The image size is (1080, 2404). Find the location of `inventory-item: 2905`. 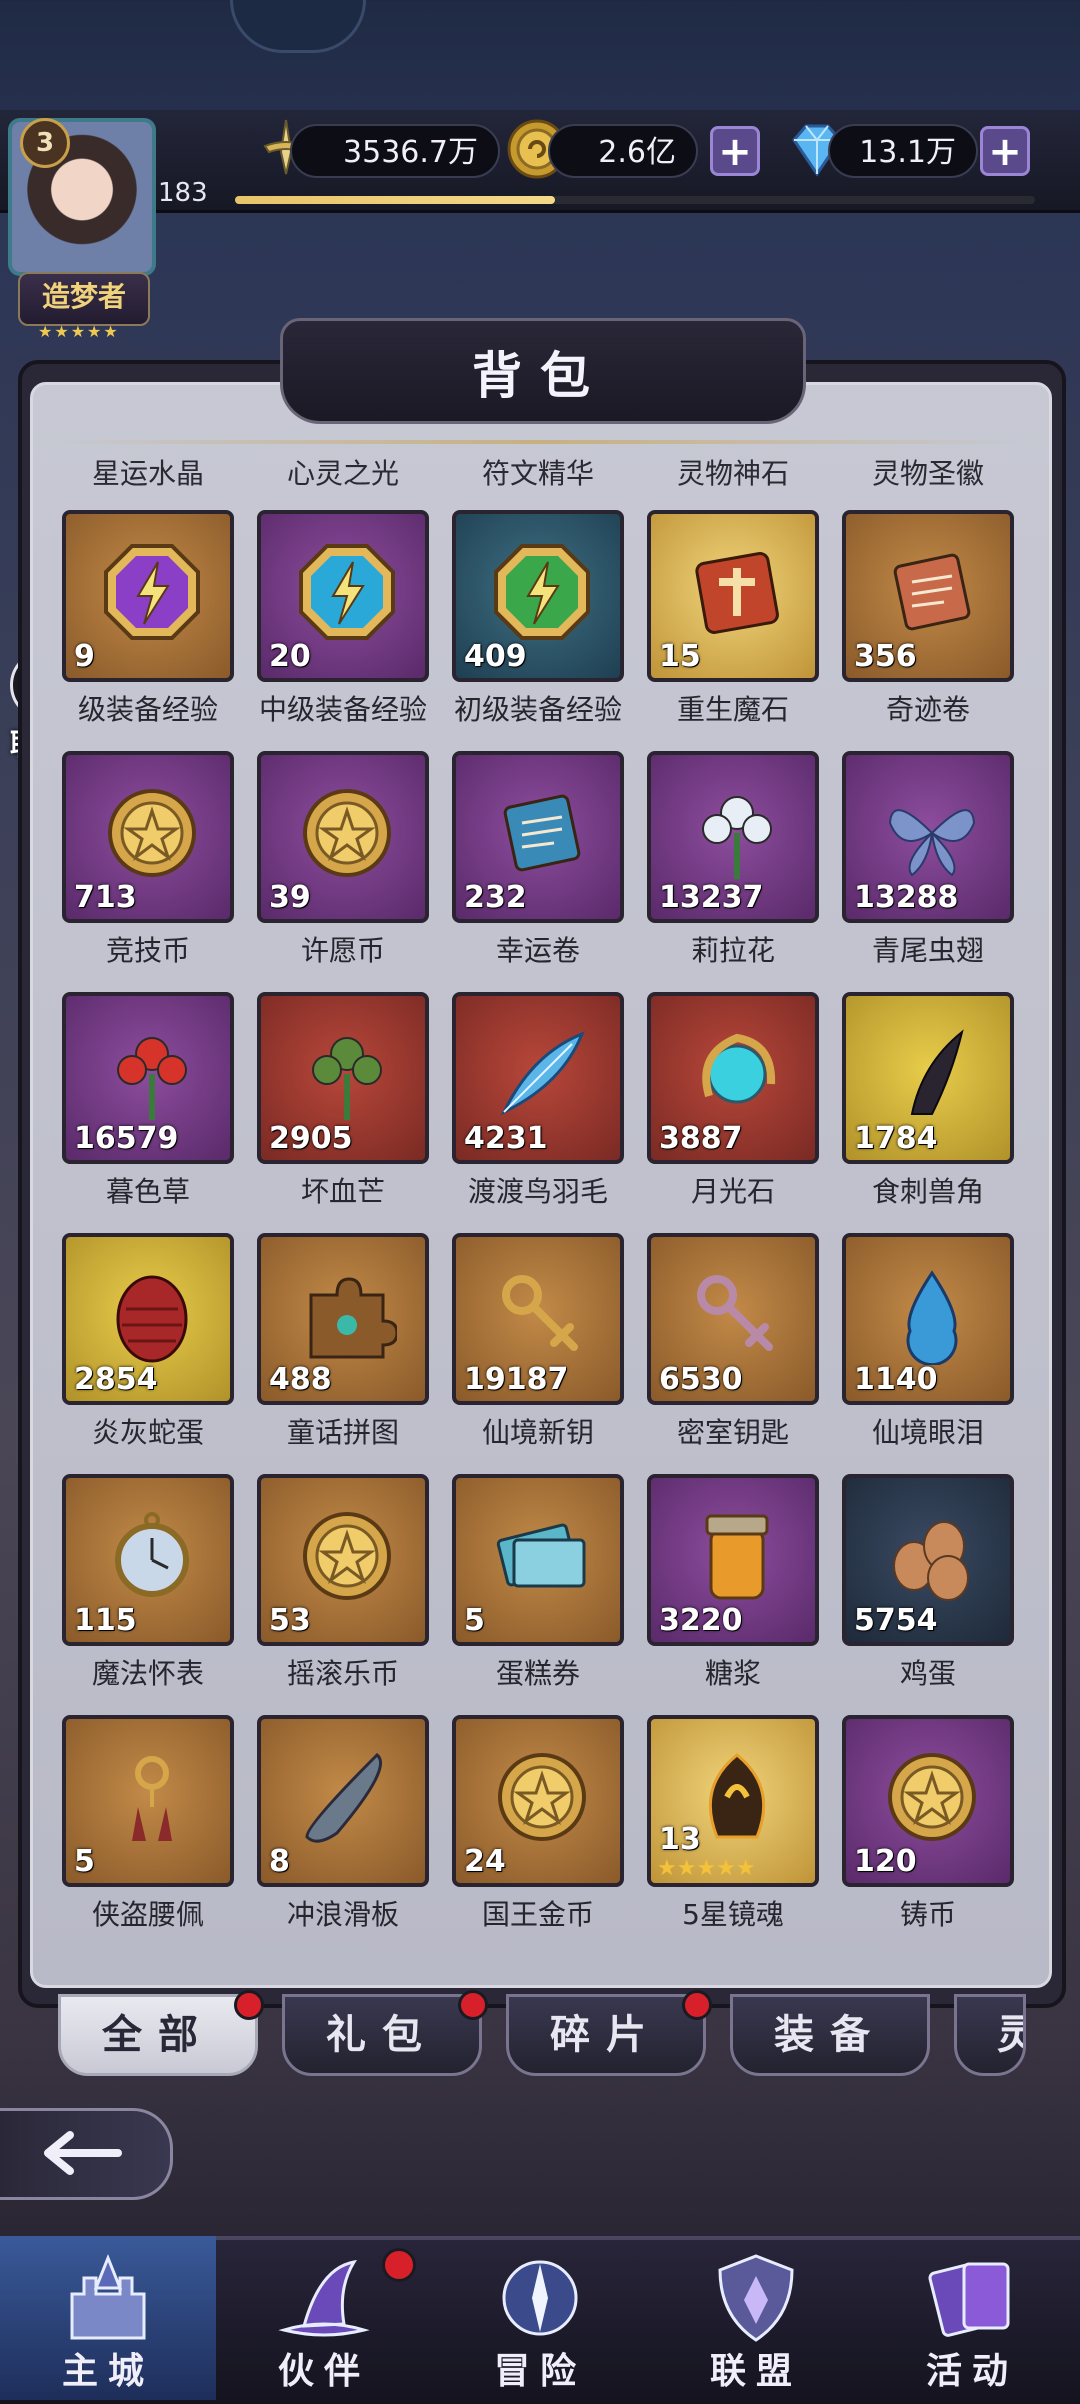

inventory-item: 2905 is located at coordinates (343, 1078).